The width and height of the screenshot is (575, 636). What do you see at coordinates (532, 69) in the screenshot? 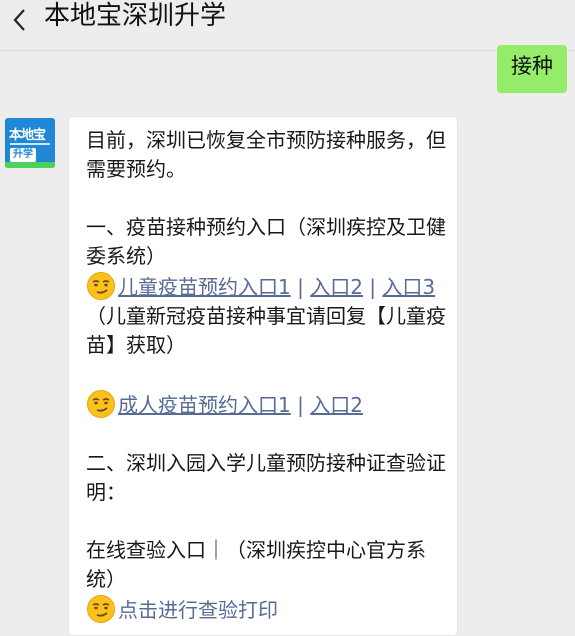
I see `outgoing-message: 接种` at bounding box center [532, 69].